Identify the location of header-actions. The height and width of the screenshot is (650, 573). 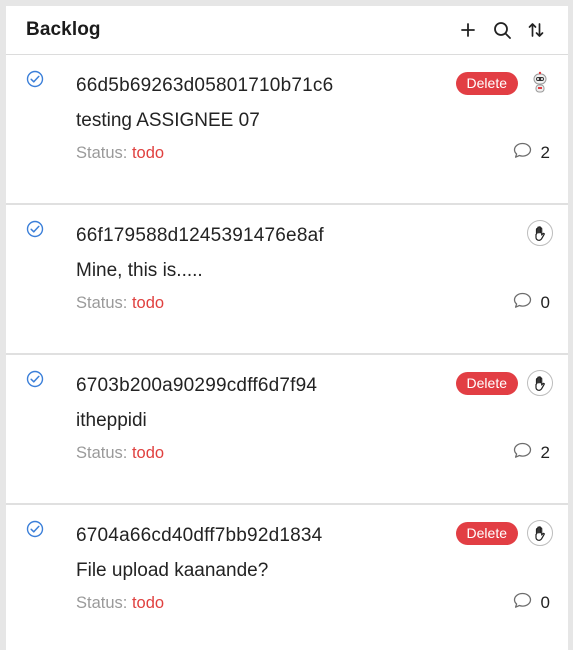
(502, 30).